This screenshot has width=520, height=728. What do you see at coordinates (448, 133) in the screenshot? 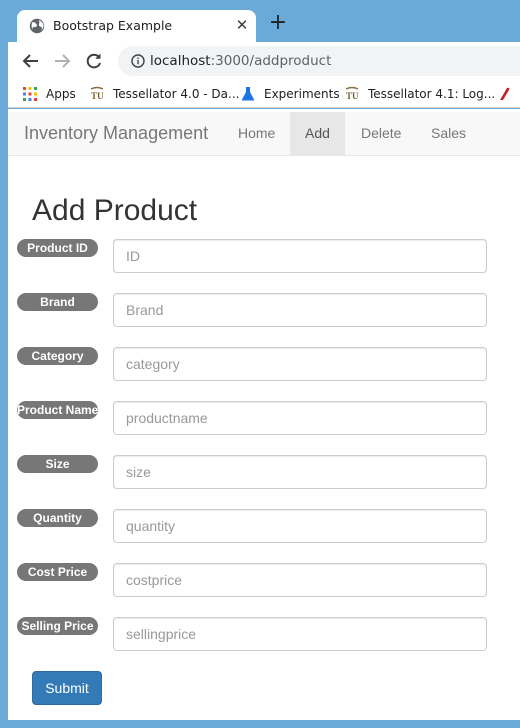
I see `nav-item-sales: Sales` at bounding box center [448, 133].